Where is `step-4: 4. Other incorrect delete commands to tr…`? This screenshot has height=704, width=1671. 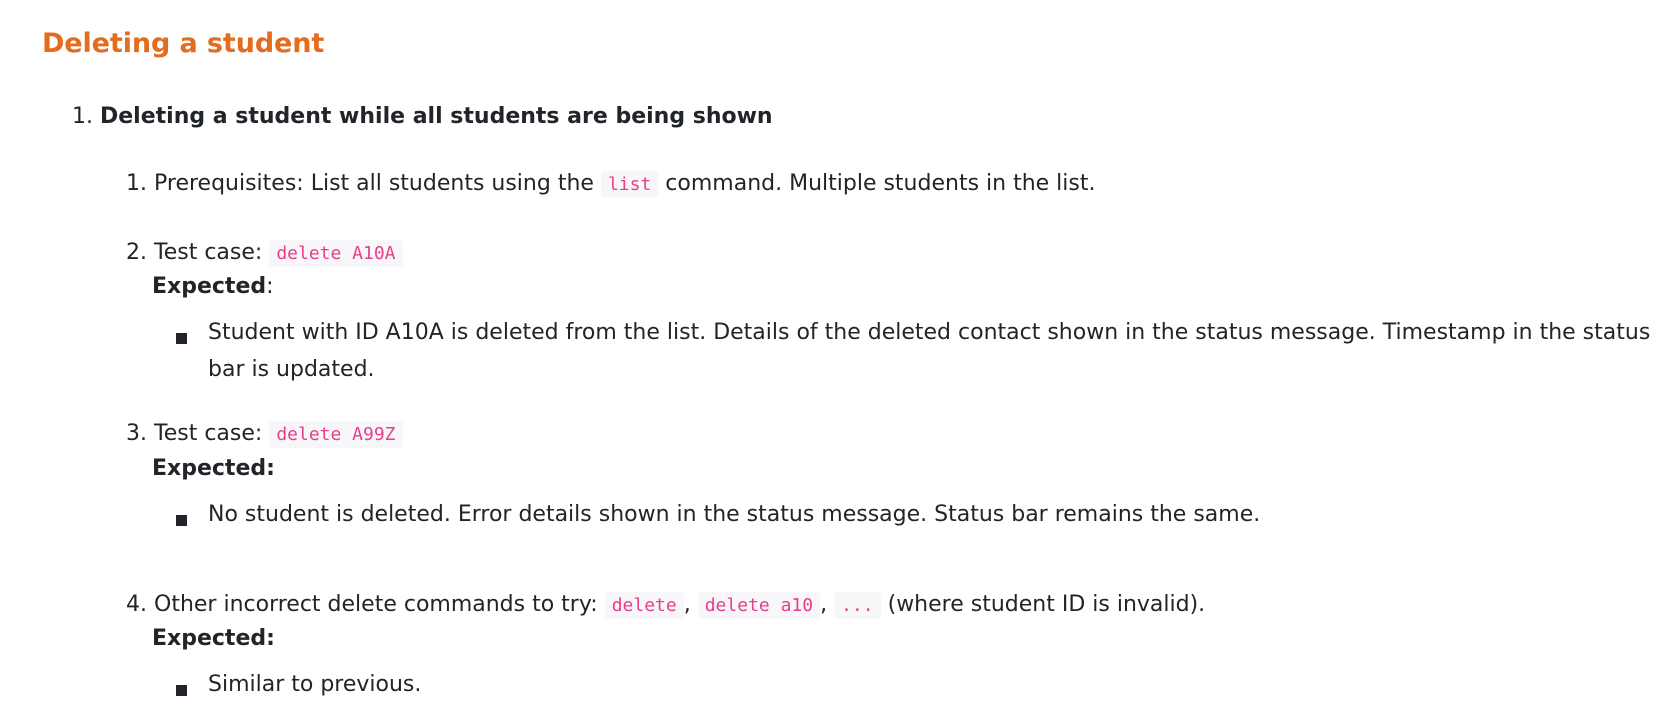
step-4: 4. Other incorrect delete commands to tr… is located at coordinates (665, 605).